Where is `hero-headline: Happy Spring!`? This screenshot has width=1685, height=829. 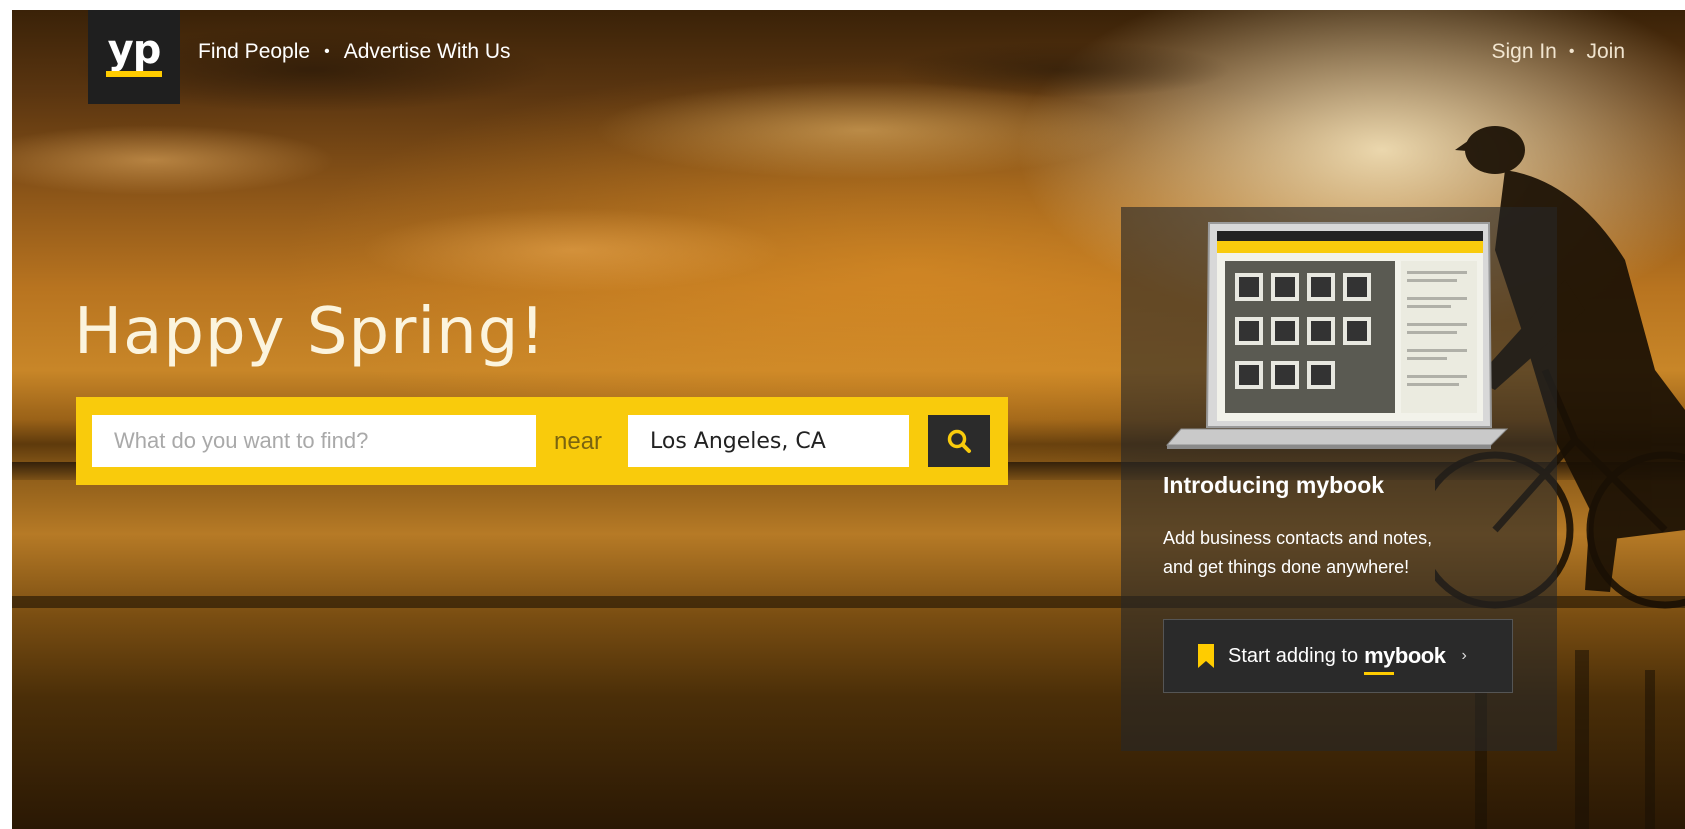 hero-headline: Happy Spring! is located at coordinates (310, 332).